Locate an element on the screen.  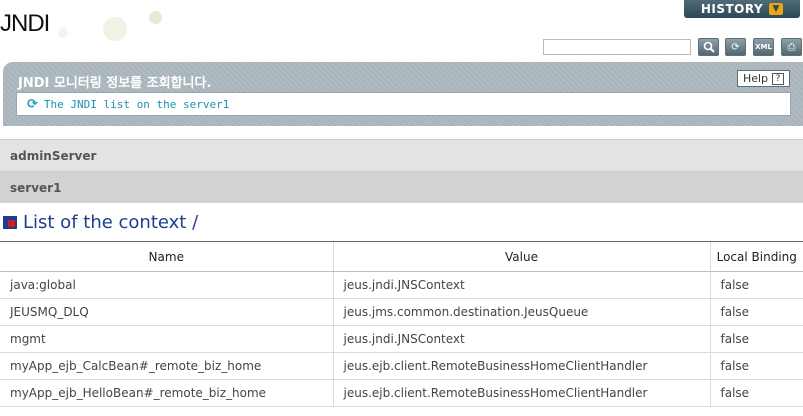
help-icon: ? is located at coordinates (778, 78).